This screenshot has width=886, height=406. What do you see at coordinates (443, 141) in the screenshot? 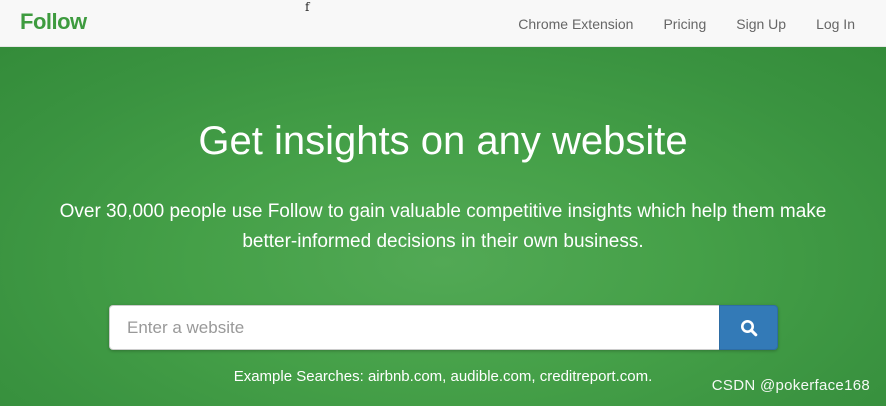
I see `hero-title: Get insights on any website` at bounding box center [443, 141].